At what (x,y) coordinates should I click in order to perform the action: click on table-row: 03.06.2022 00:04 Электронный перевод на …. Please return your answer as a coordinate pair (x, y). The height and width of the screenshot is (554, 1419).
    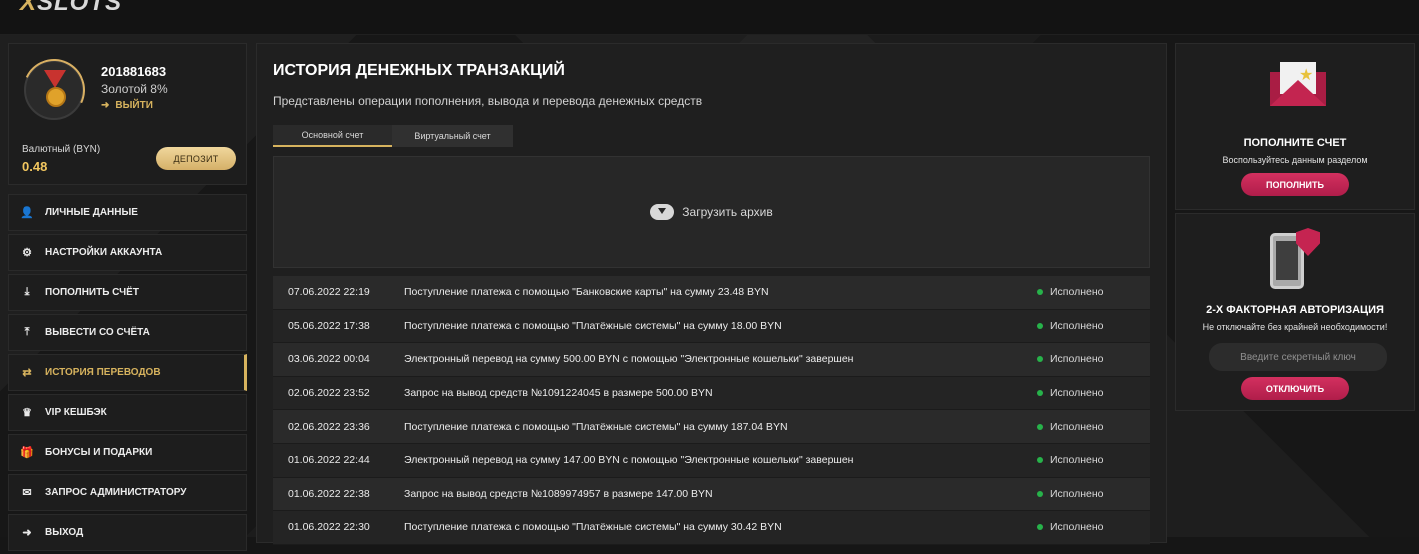
    Looking at the image, I should click on (711, 360).